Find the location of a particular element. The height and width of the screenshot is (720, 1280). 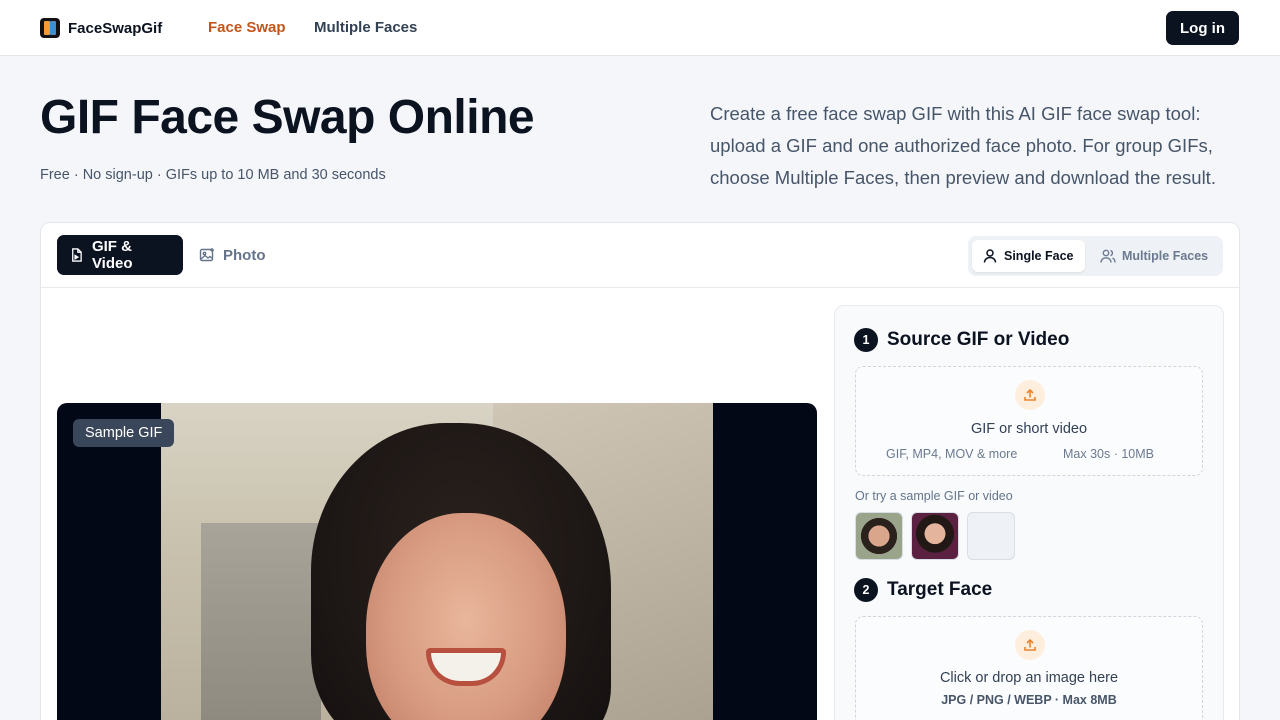

step-source: 1 Source GIF or Video is located at coordinates (961, 340).